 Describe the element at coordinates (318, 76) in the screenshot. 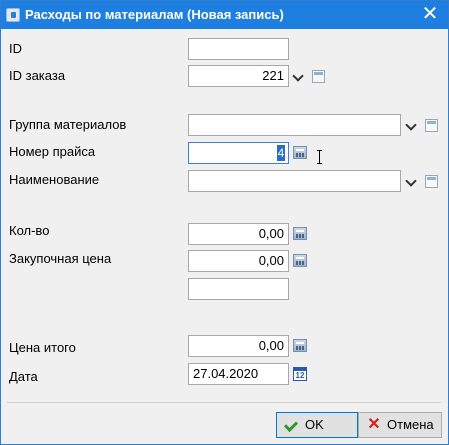

I see `order-id-lookup-icon` at that location.